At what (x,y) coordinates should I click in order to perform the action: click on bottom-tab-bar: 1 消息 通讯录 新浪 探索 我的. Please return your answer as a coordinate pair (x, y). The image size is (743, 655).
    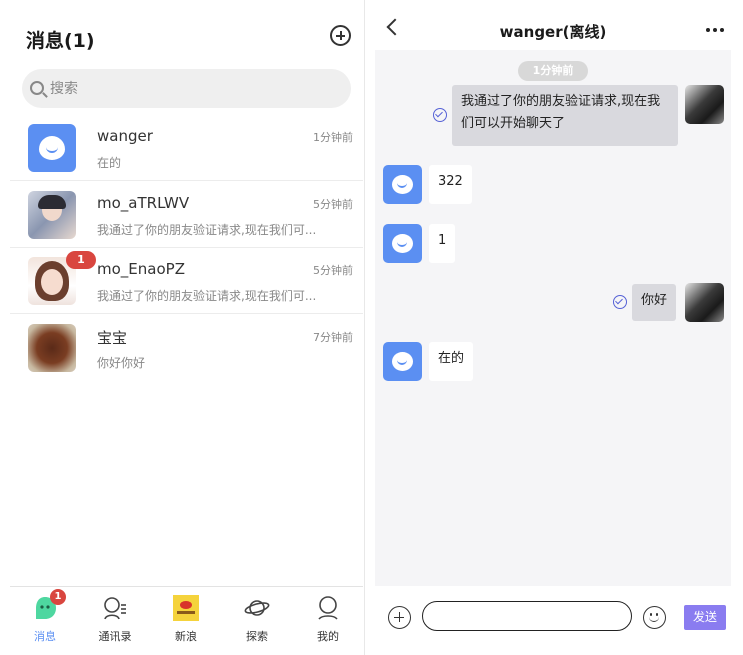
    Looking at the image, I should click on (186, 615).